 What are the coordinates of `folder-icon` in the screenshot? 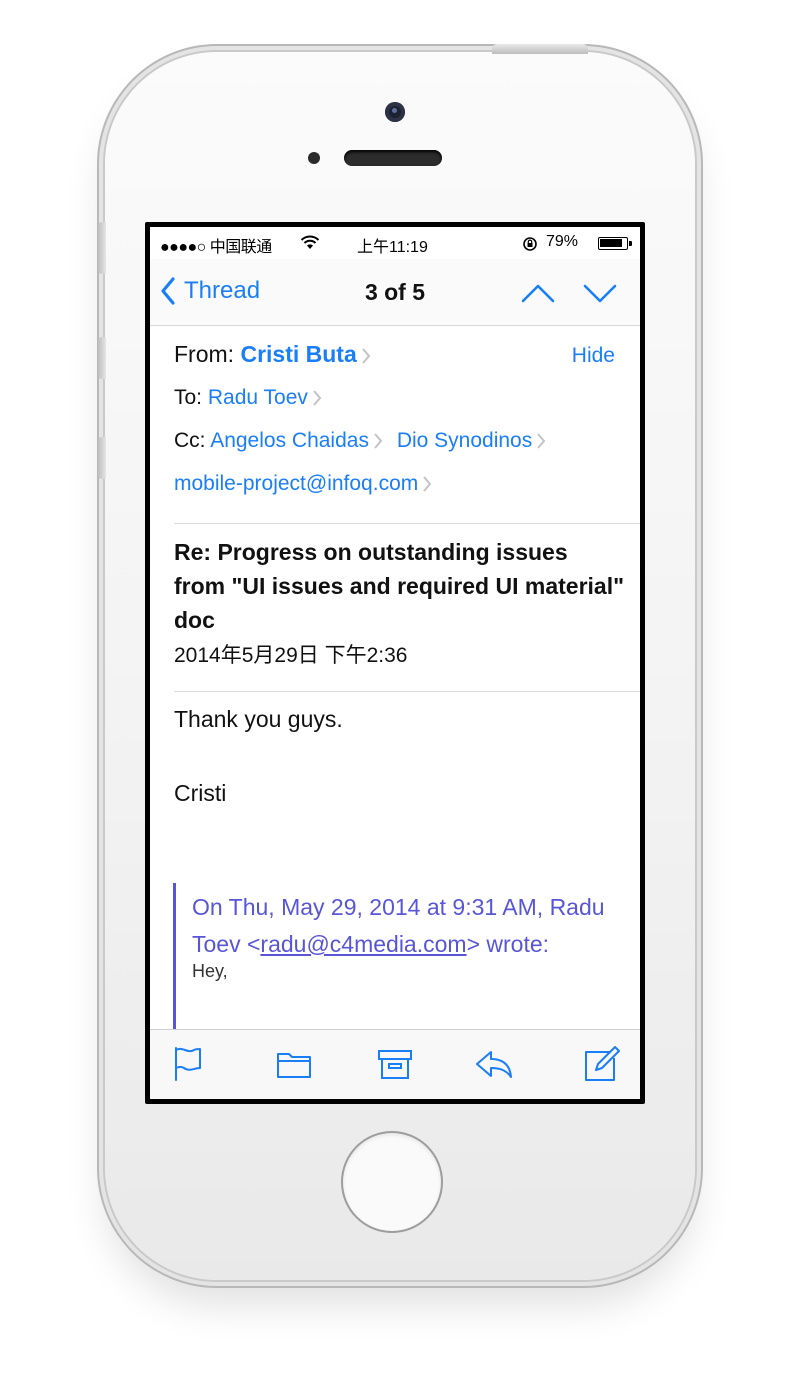 It's located at (294, 1064).